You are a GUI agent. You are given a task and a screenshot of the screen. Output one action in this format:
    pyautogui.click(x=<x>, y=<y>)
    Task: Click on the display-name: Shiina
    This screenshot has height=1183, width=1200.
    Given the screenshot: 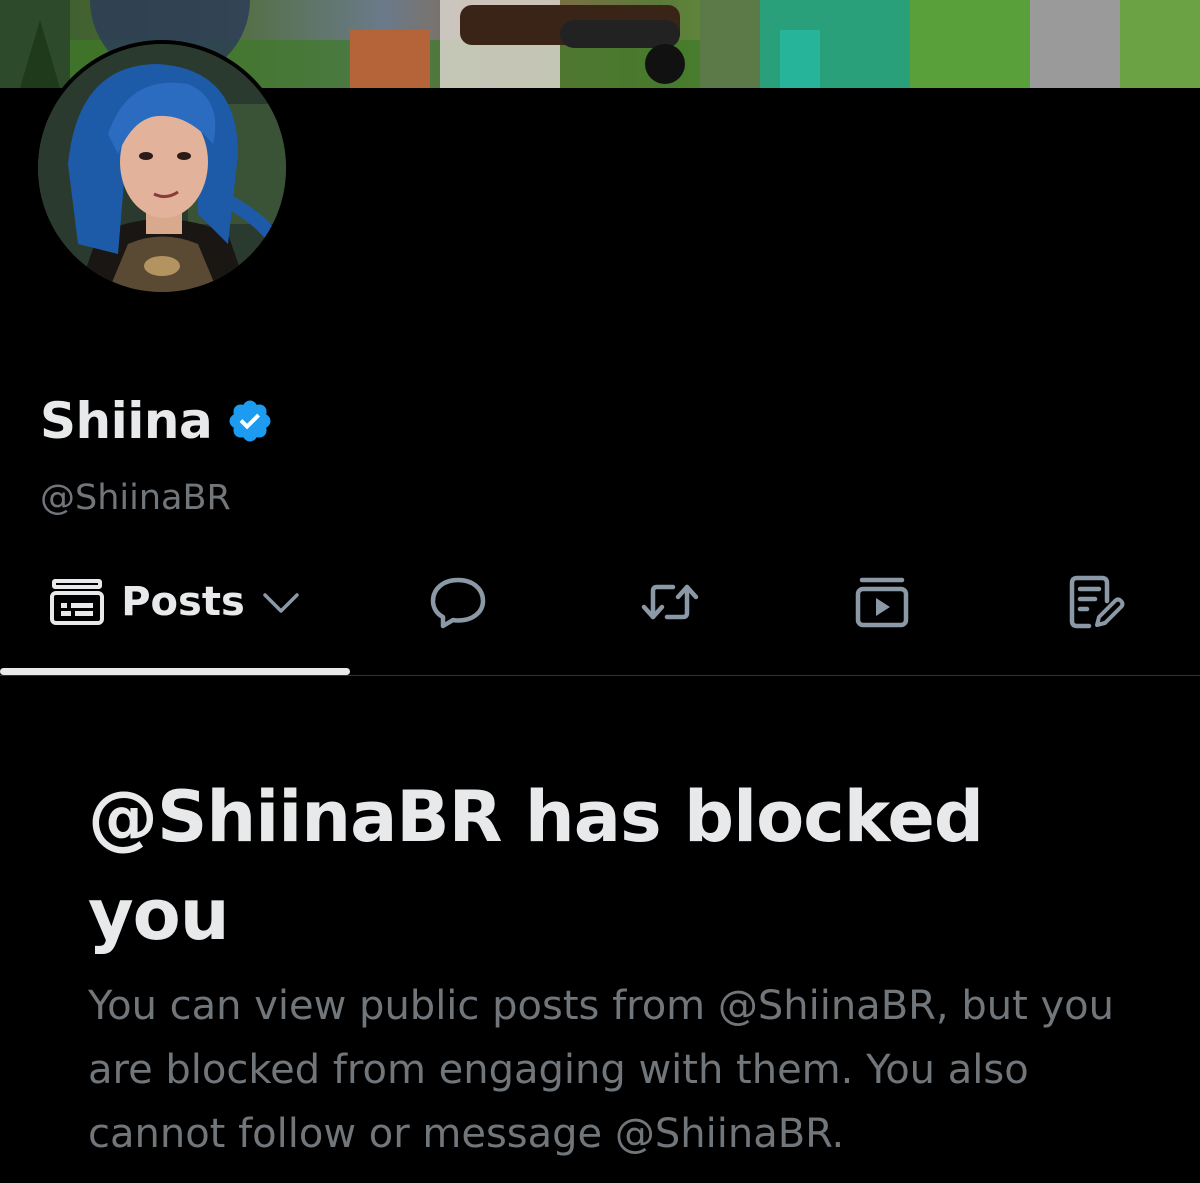 What is the action you would take?
    pyautogui.click(x=126, y=421)
    